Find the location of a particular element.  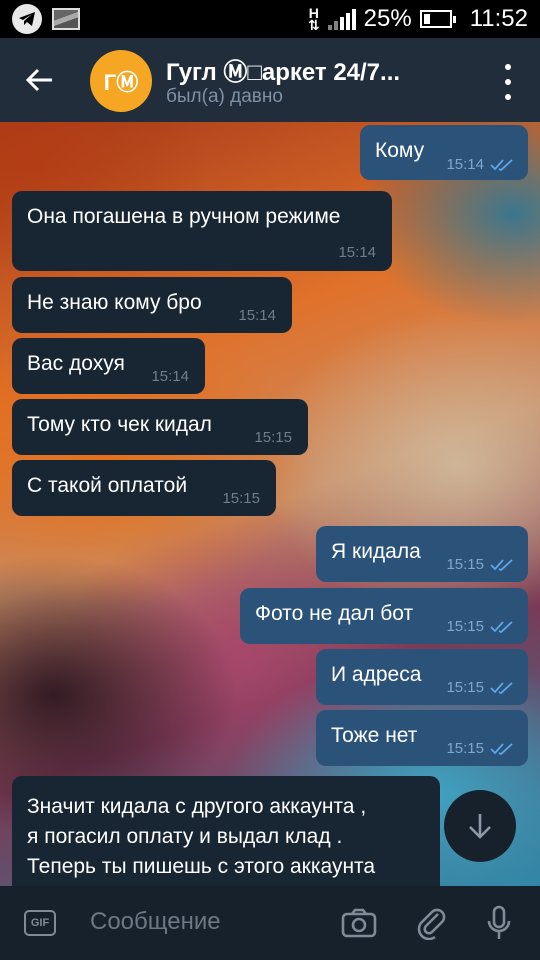

avatar: ГⓂ is located at coordinates (121, 81).